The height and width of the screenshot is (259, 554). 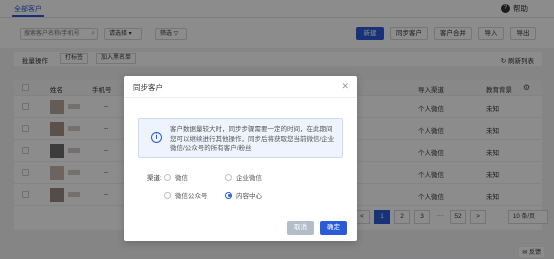 I want to click on radio-wechat: 微信, so click(x=176, y=177).